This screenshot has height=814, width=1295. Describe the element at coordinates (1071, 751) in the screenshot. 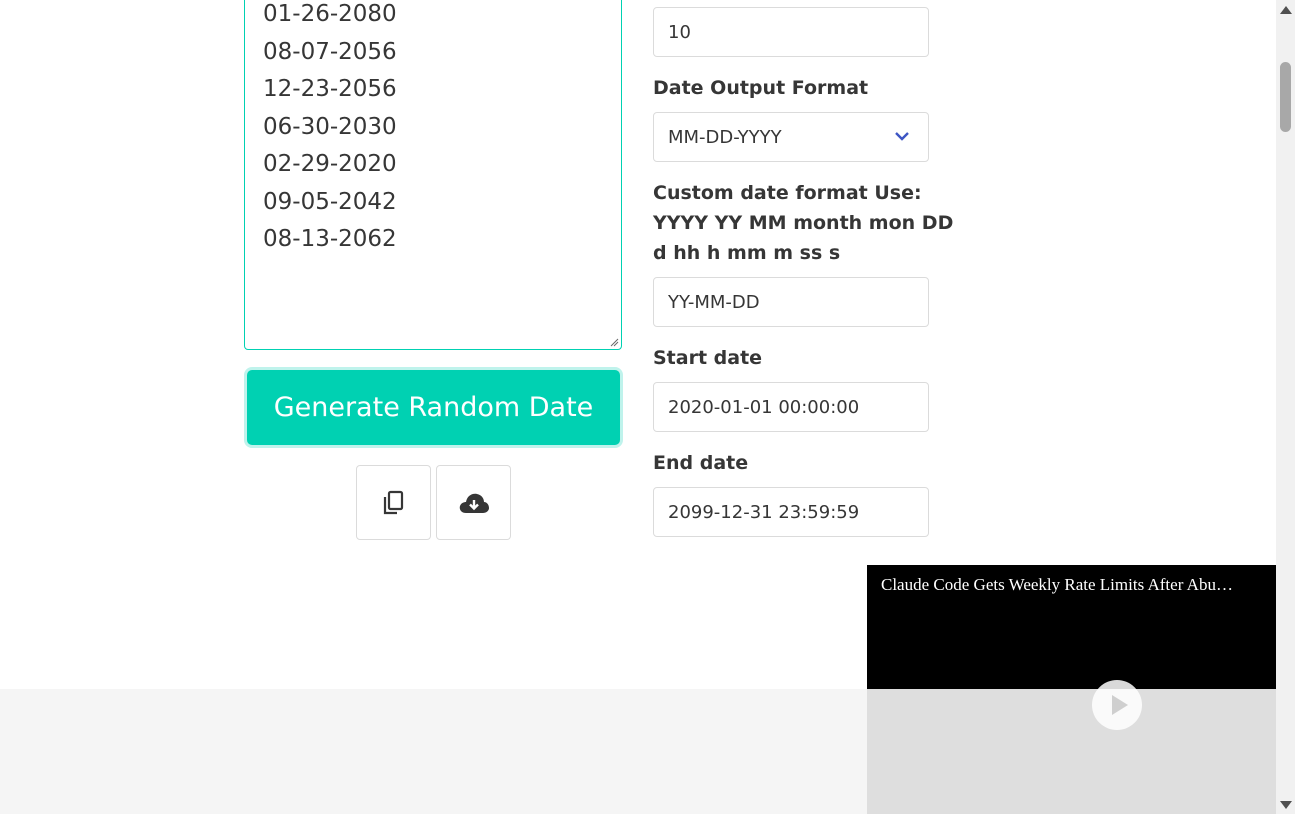

I see `video-thumbnail` at that location.